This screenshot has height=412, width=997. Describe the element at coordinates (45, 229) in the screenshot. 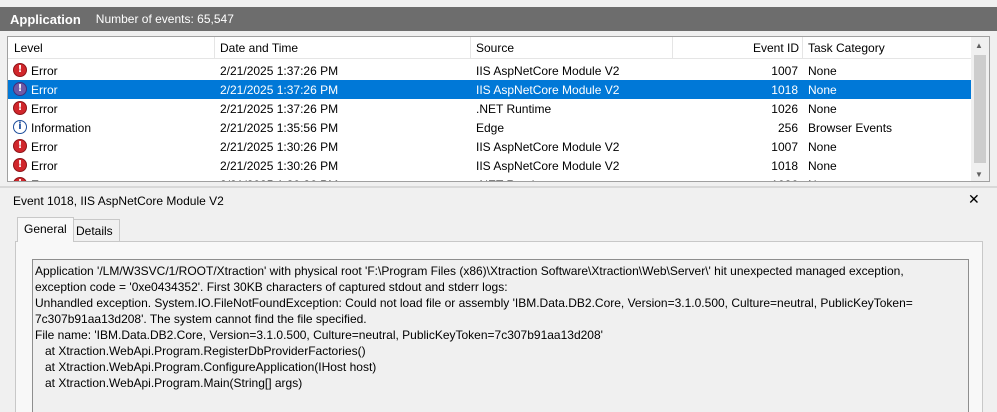

I see `tab-general: General` at that location.